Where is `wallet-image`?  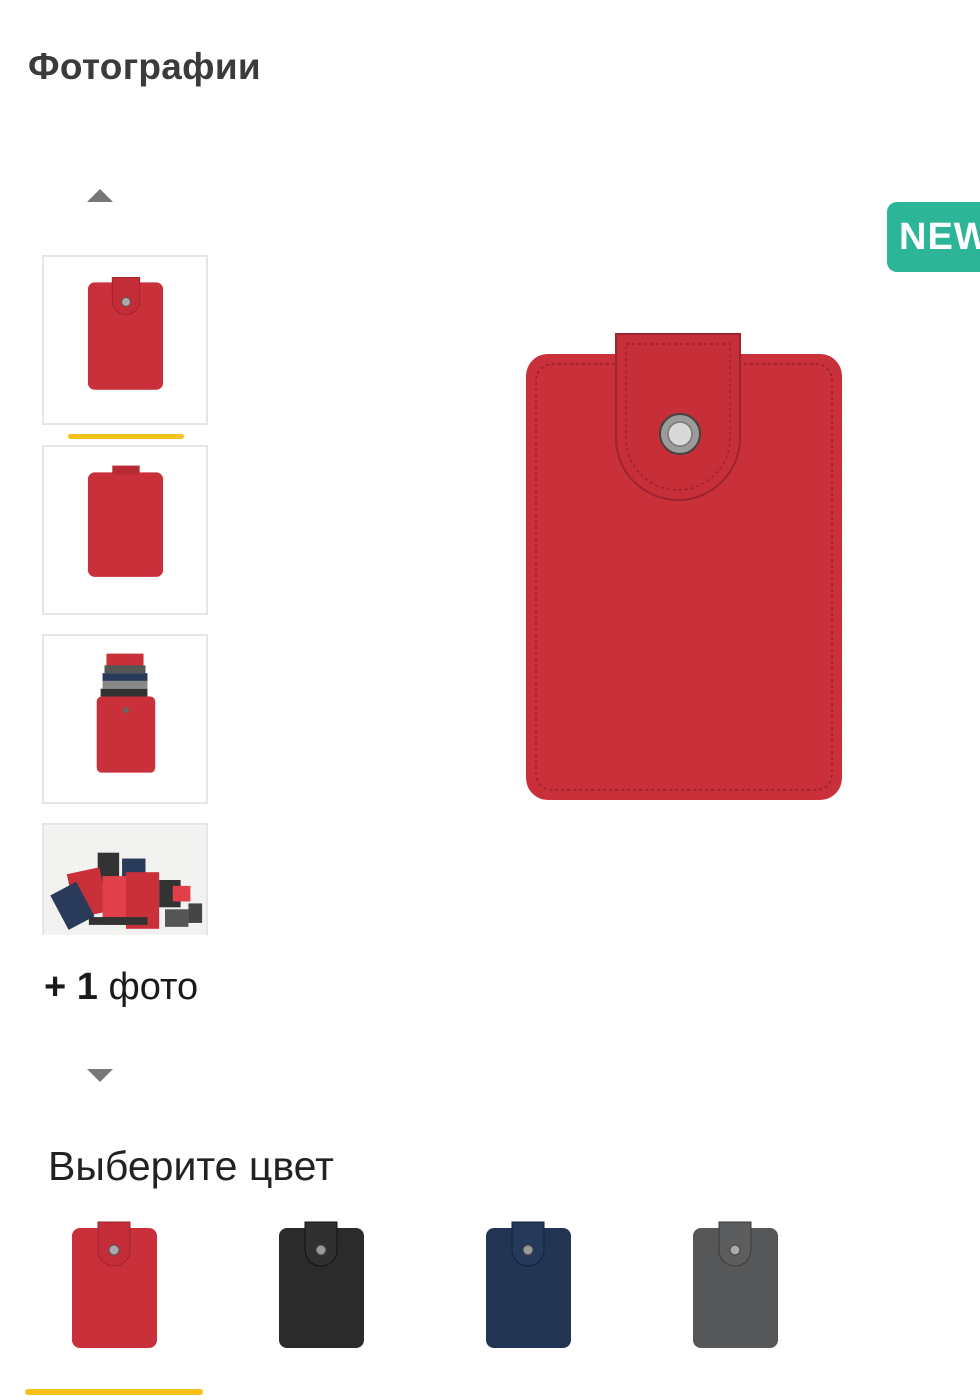 wallet-image is located at coordinates (125, 333).